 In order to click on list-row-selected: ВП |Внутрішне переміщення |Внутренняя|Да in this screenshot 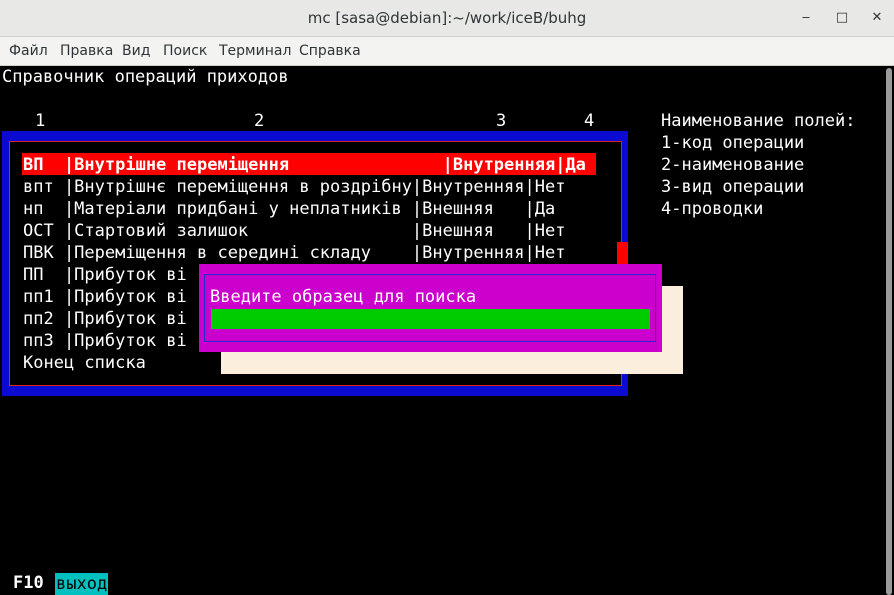, I will do `click(304, 165)`.